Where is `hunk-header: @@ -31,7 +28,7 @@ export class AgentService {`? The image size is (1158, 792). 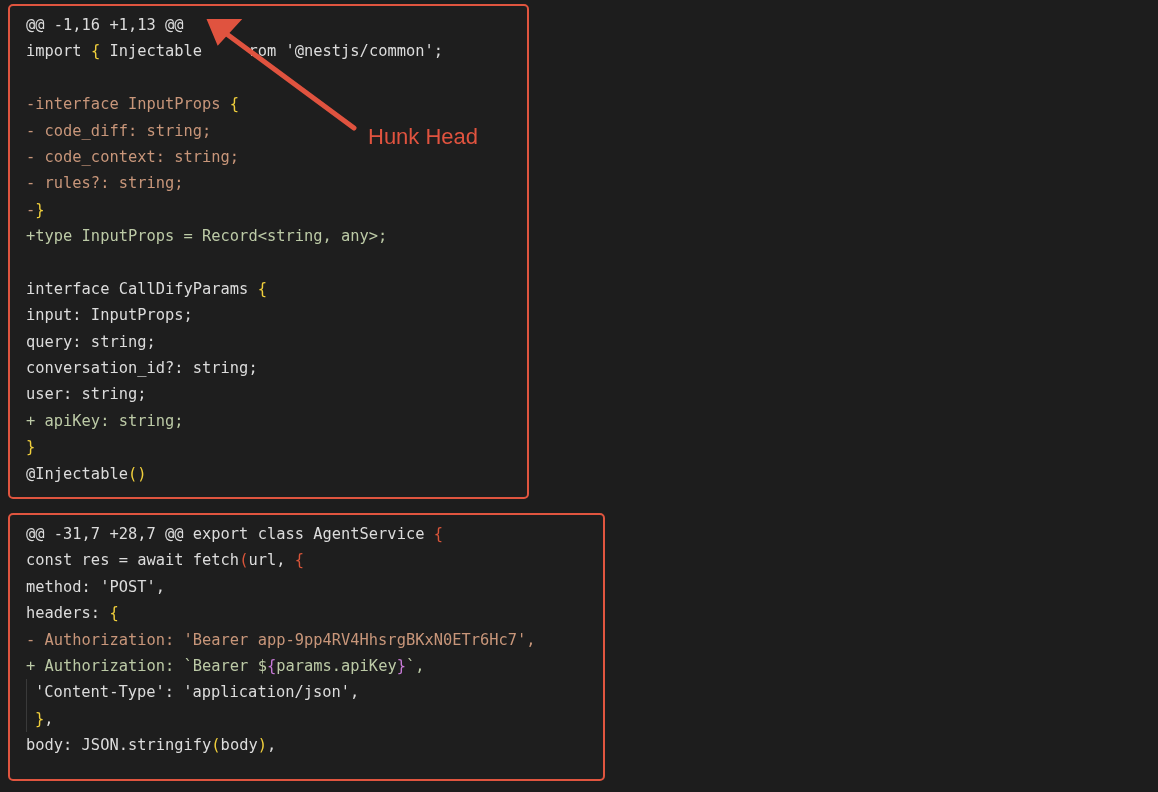 hunk-header: @@ -31,7 +28,7 @@ export class AgentService { is located at coordinates (234, 535).